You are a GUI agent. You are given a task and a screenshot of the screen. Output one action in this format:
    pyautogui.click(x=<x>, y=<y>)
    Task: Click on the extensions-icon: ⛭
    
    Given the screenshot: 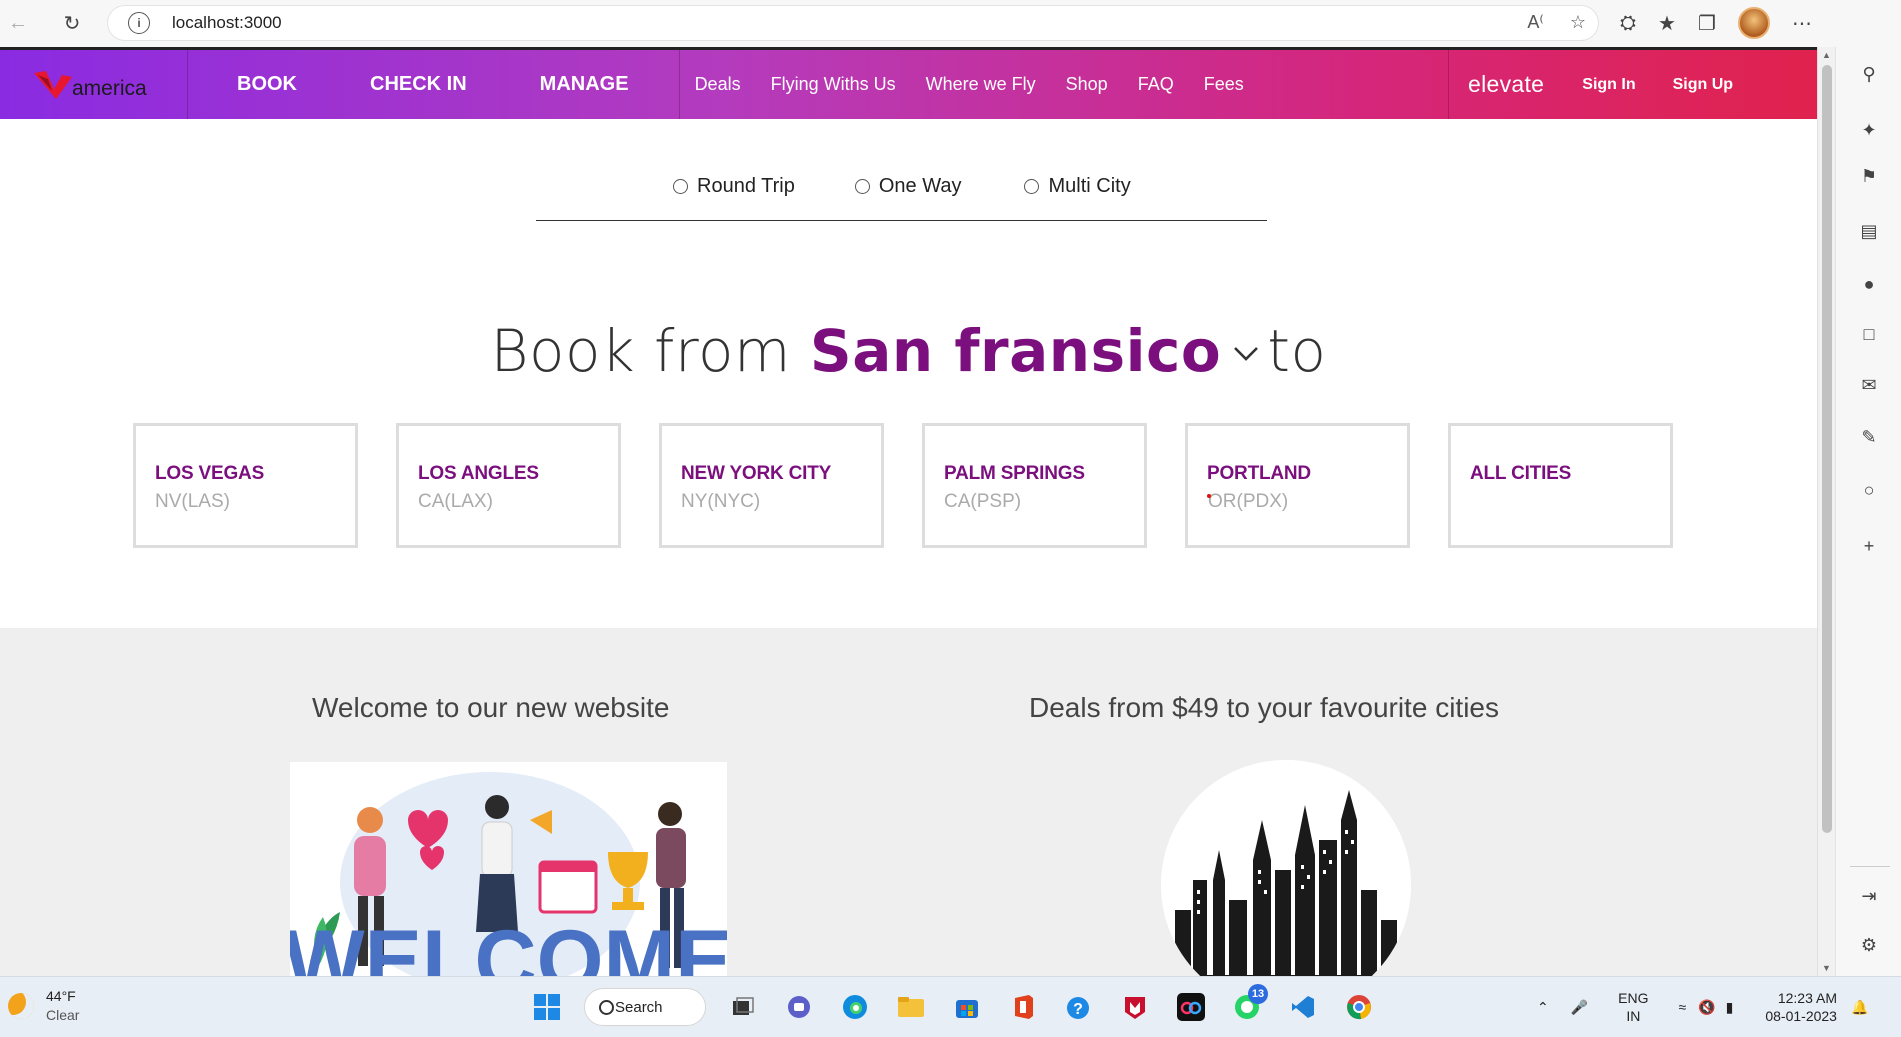 What is the action you would take?
    pyautogui.click(x=1628, y=23)
    